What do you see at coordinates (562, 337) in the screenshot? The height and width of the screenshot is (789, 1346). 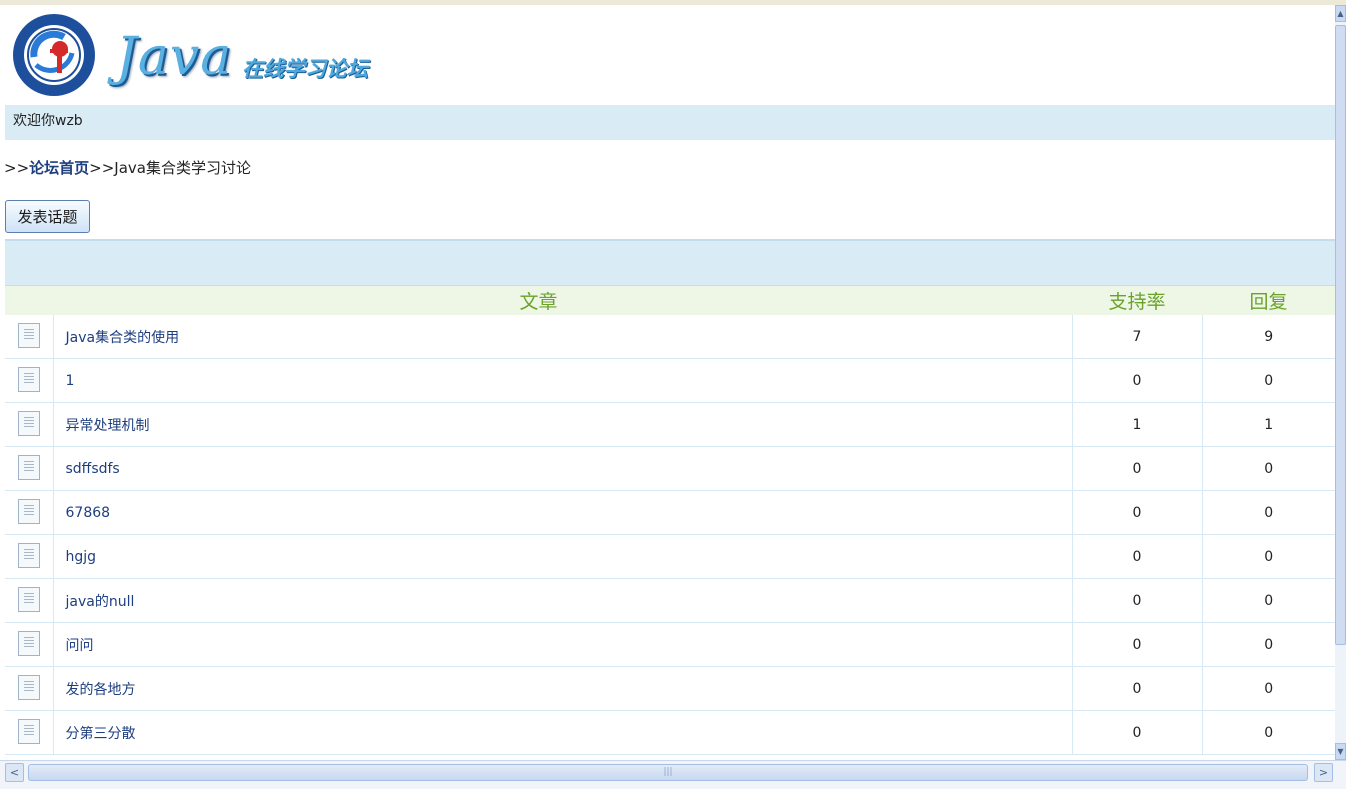 I see `row-title-cell: Java集合类的使用` at bounding box center [562, 337].